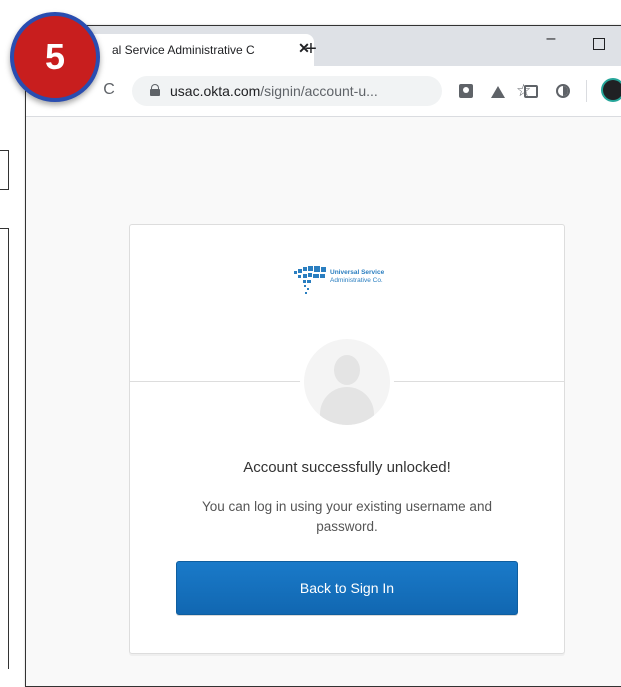  I want to click on new-tab-button: +, so click(311, 49).